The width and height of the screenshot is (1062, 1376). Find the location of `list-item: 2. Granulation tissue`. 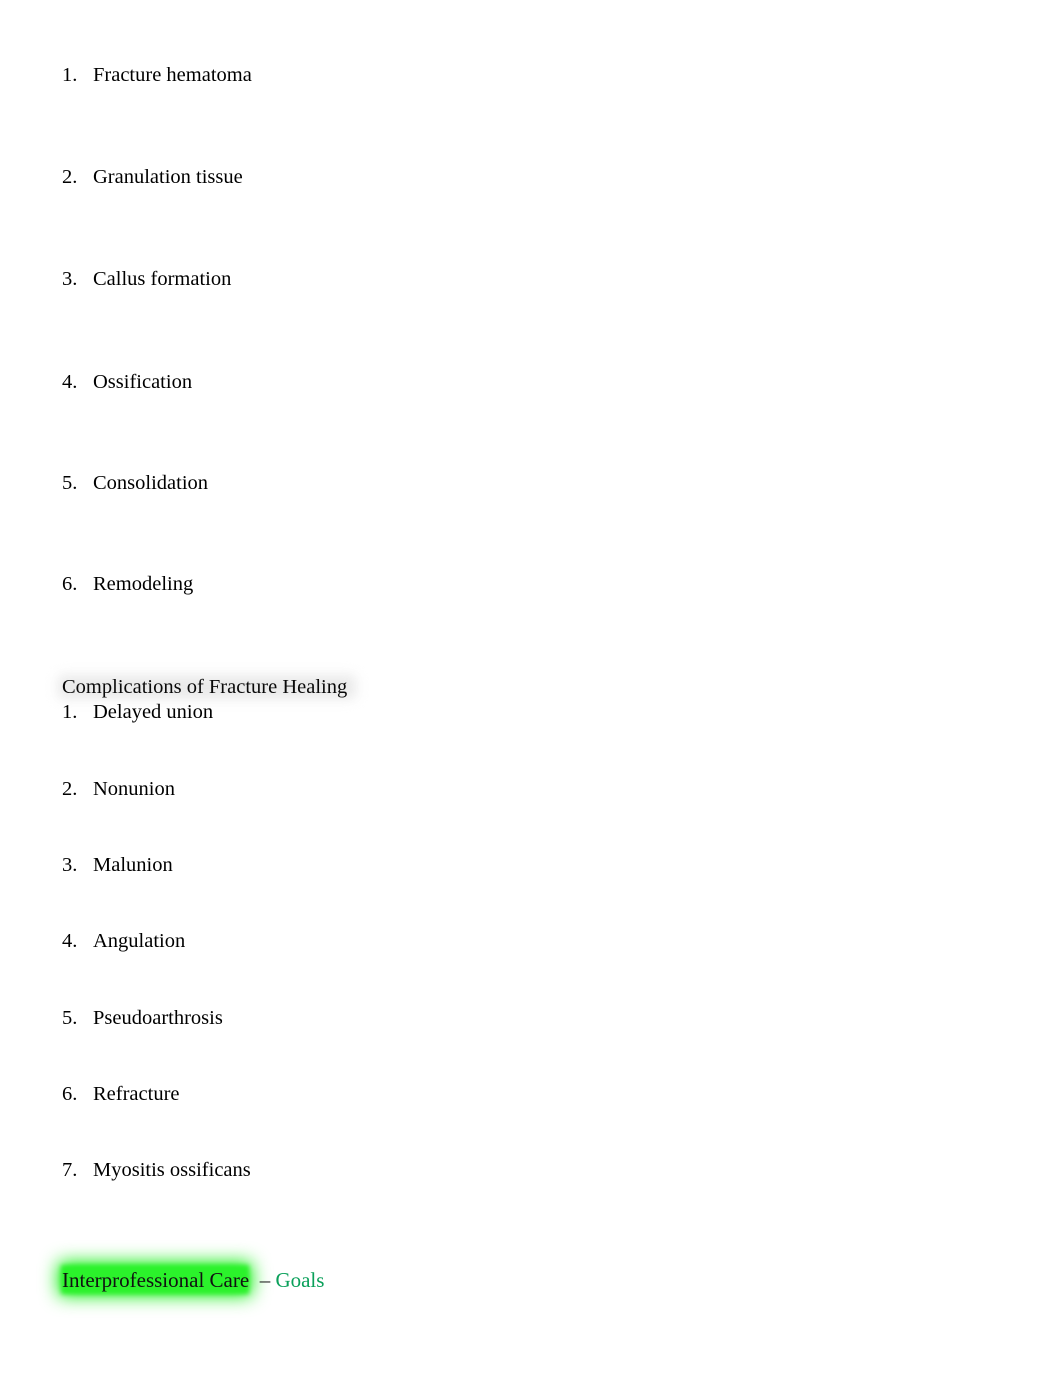

list-item: 2. Granulation tissue is located at coordinates (152, 177).